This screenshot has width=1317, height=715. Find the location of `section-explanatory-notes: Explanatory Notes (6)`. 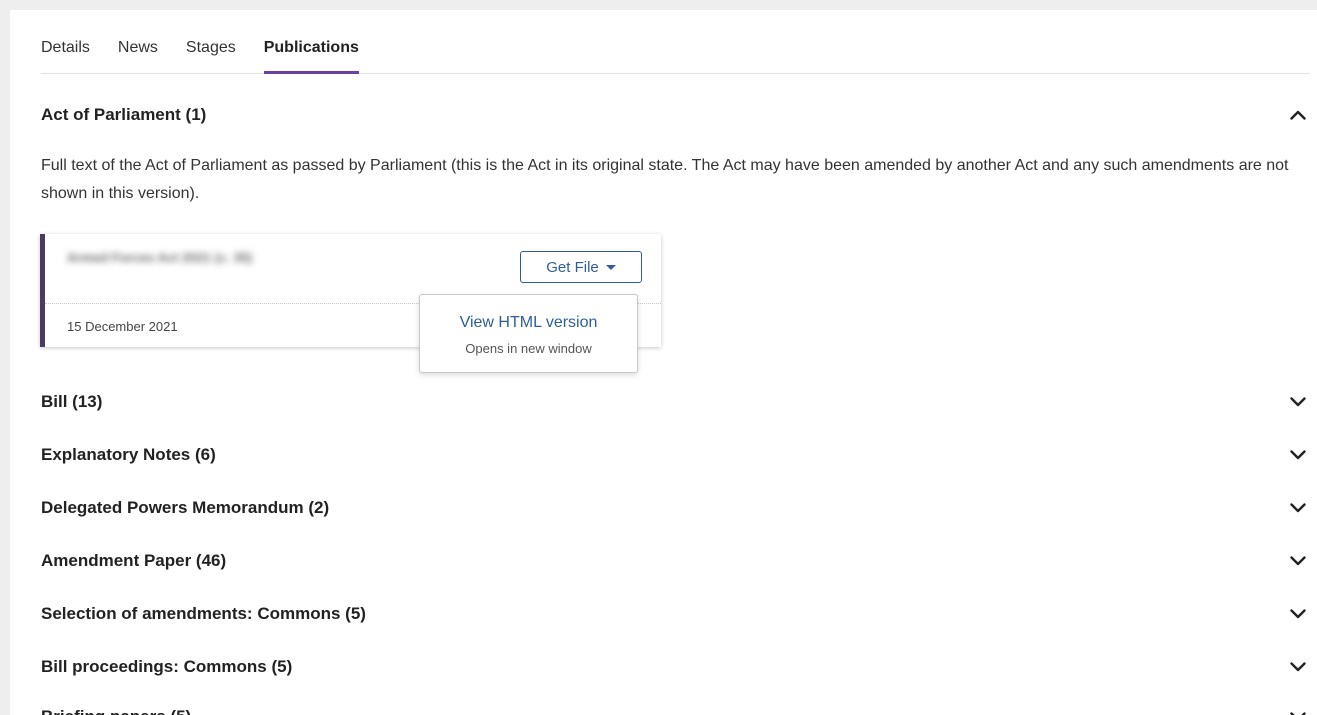

section-explanatory-notes: Explanatory Notes (6) is located at coordinates (675, 455).